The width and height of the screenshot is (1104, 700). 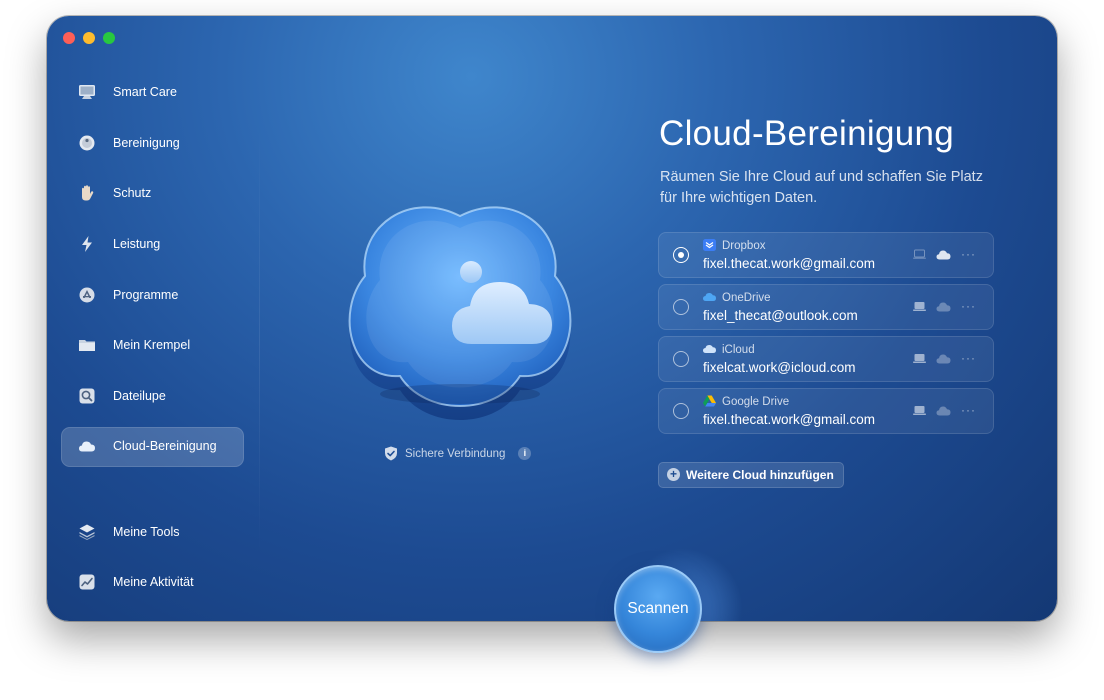 I want to click on secure-connection: Sichere Verbindung i, so click(x=458, y=453).